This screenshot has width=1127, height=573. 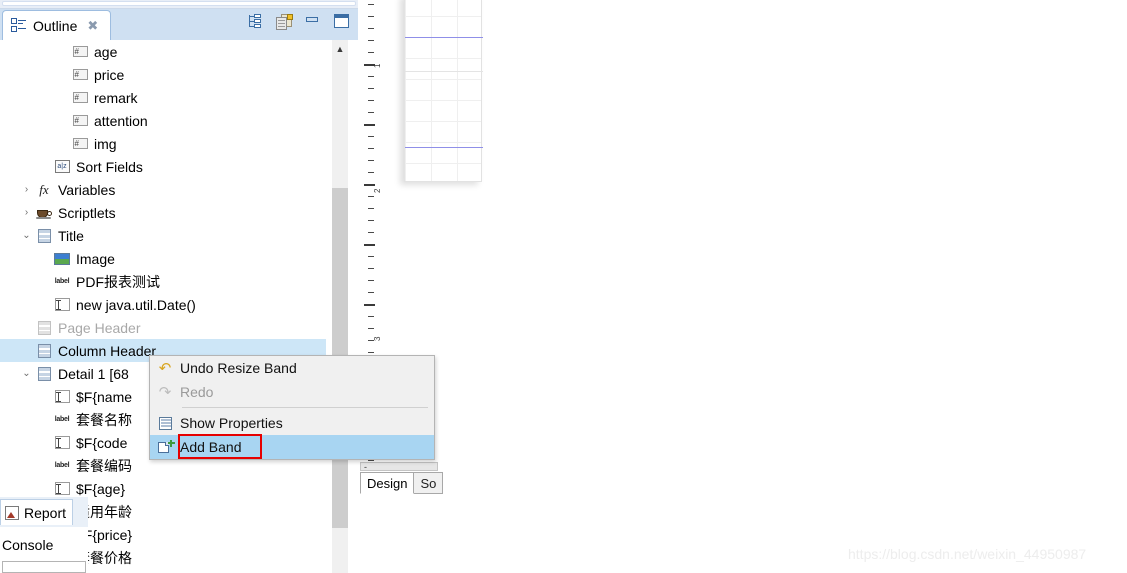 What do you see at coordinates (163, 166) in the screenshot?
I see `tree-item: a|z Sort Fields` at bounding box center [163, 166].